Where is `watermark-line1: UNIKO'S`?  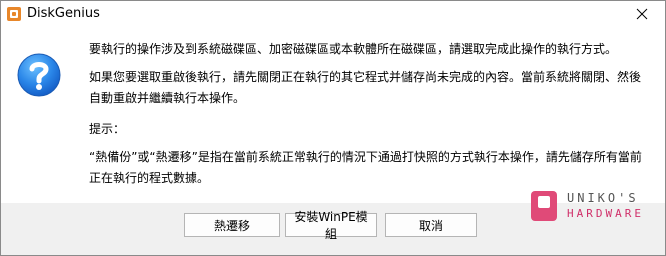 watermark-line1: UNIKO'S is located at coordinates (603, 198).